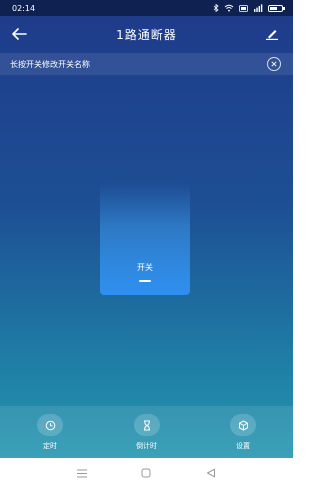 This screenshot has height=488, width=320. I want to click on switch-label: 开关, so click(145, 267).